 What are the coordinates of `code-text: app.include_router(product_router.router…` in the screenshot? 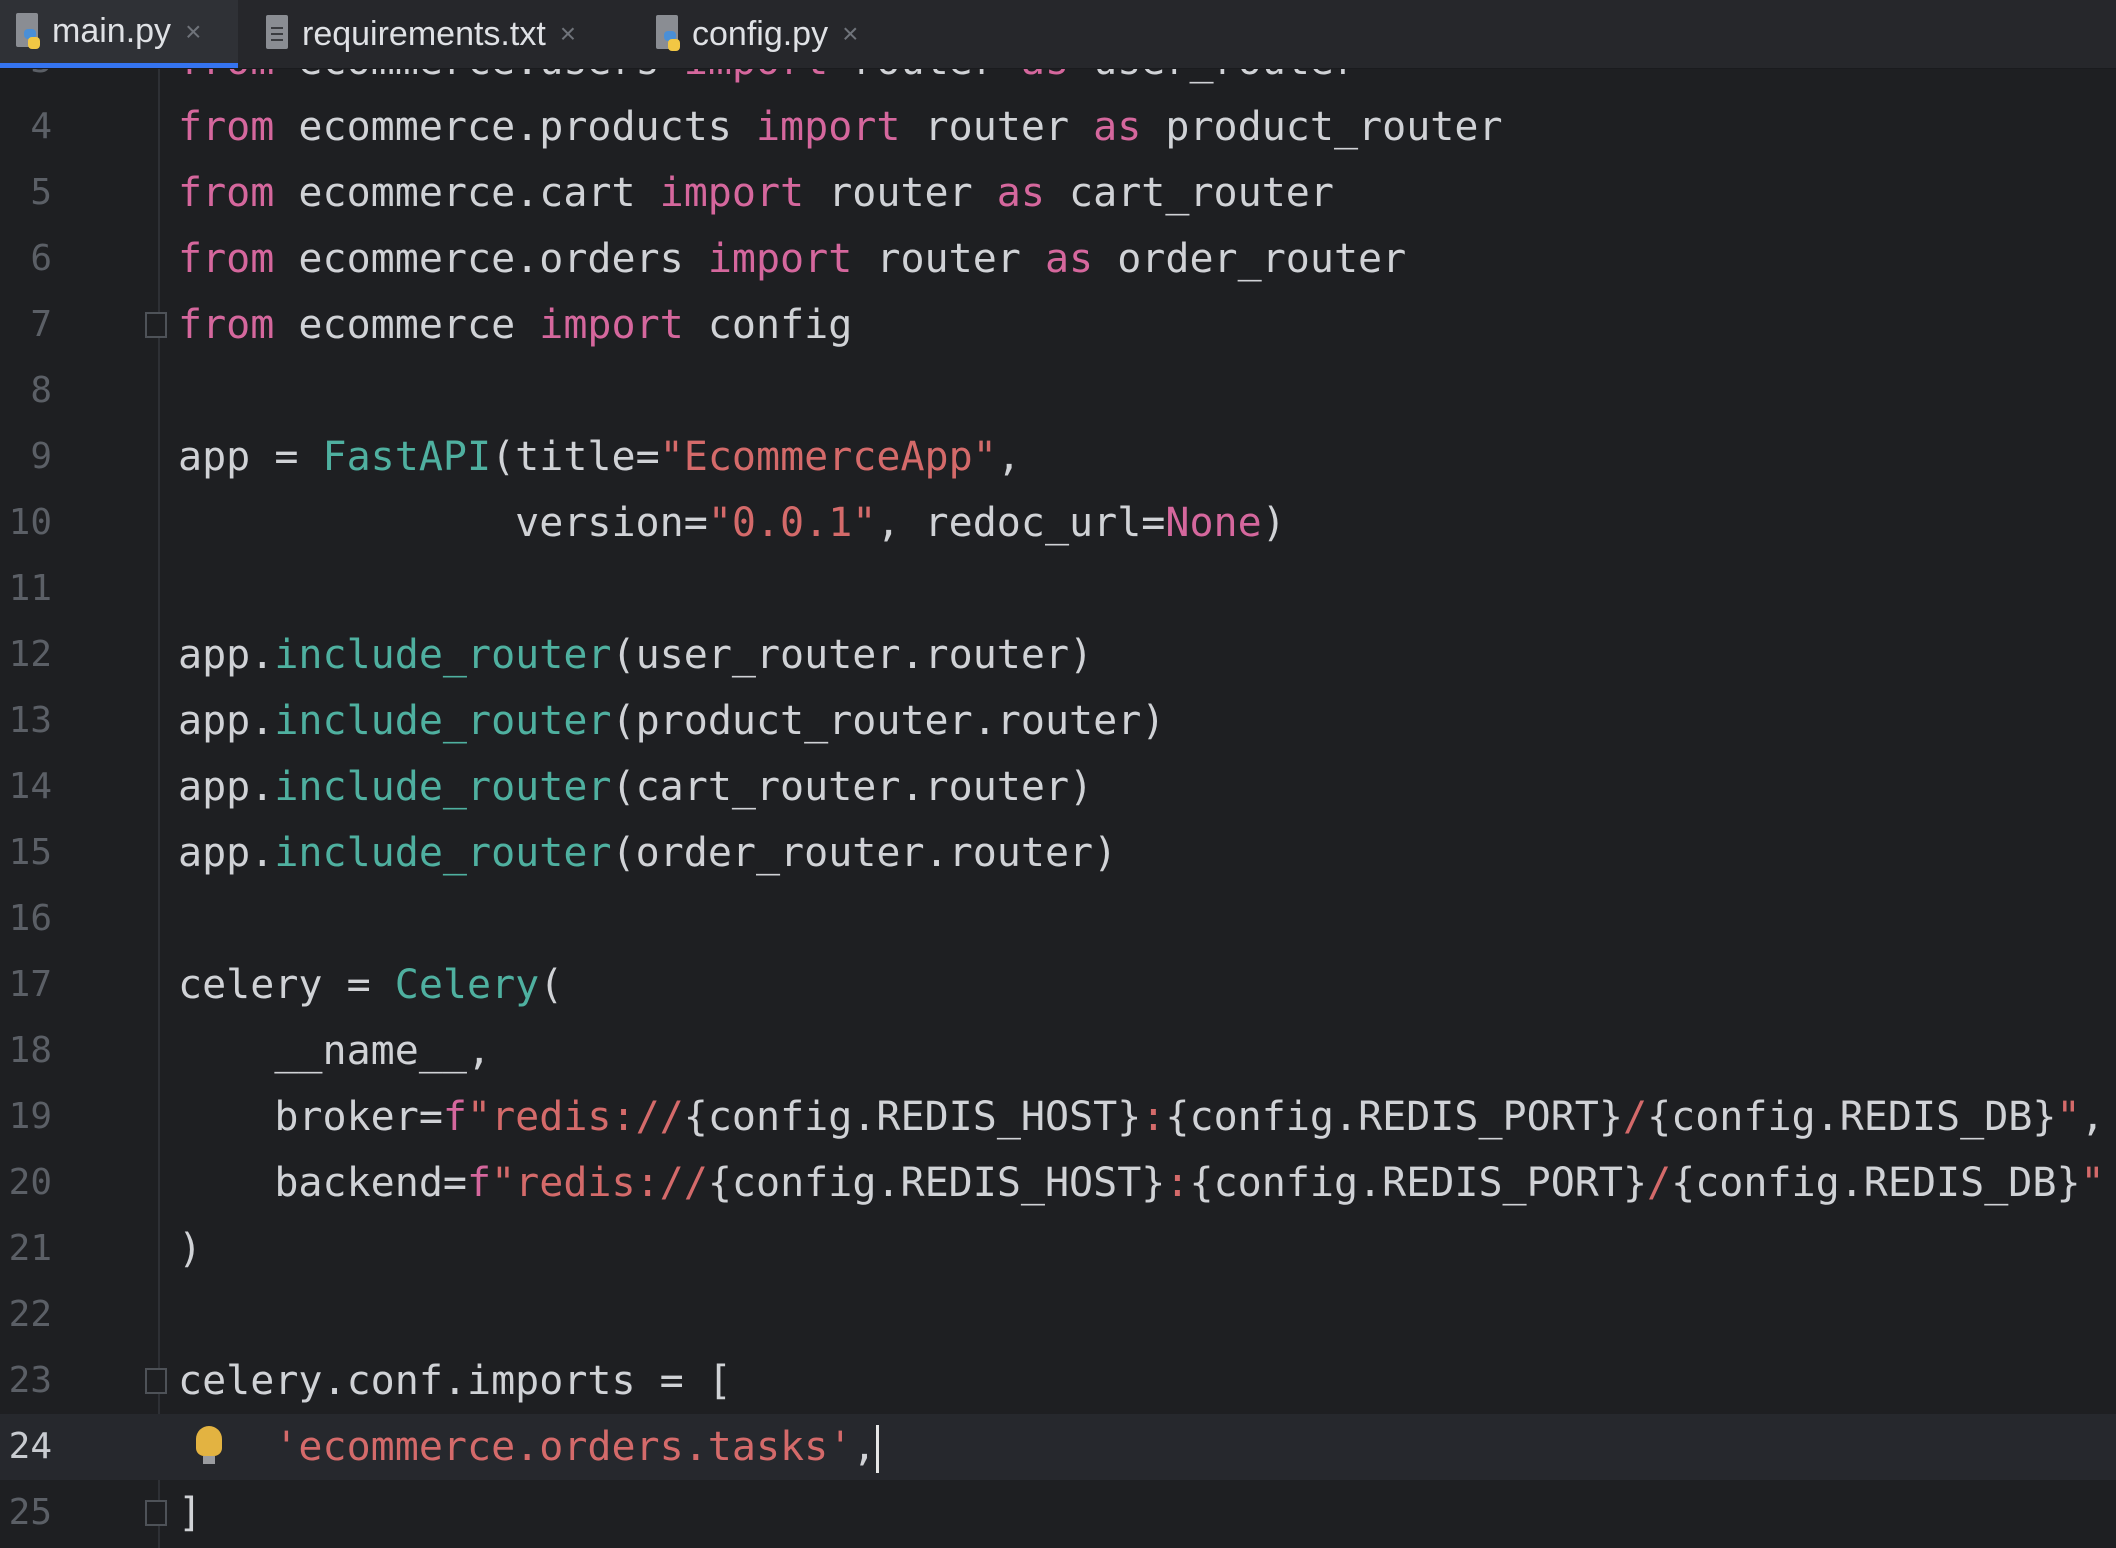 It's located at (671, 721).